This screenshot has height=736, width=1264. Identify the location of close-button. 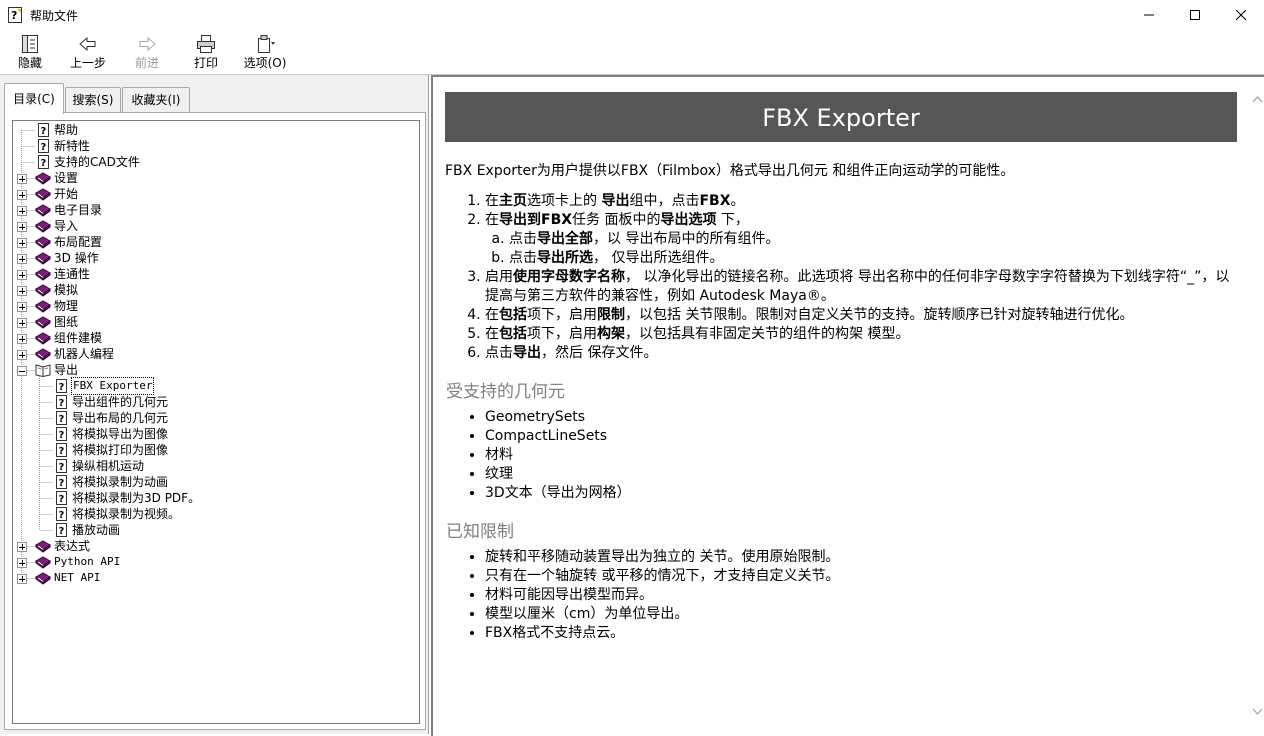
(1241, 15).